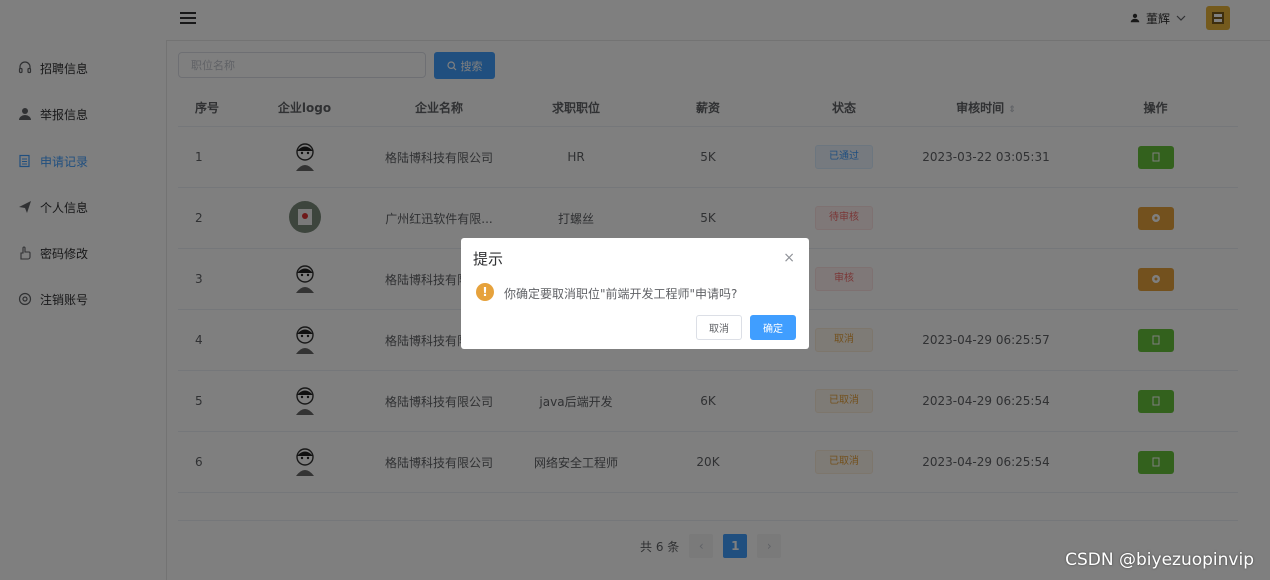 The image size is (1270, 580). Describe the element at coordinates (485, 292) in the screenshot. I see `warning-icon: !` at that location.